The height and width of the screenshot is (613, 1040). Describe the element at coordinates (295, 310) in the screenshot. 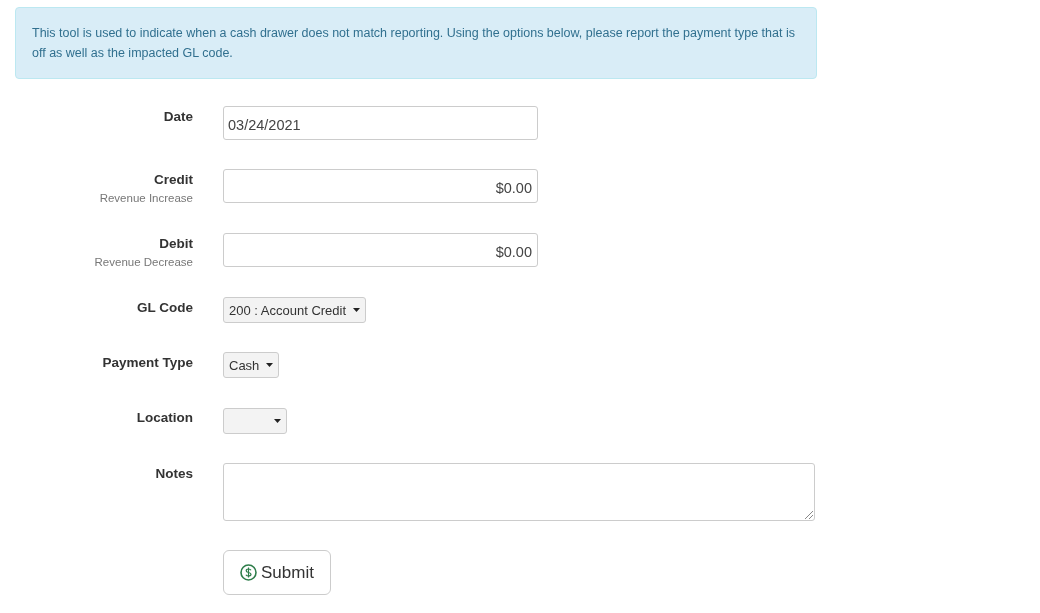

I see `select-field: 200 : Account Credit` at that location.